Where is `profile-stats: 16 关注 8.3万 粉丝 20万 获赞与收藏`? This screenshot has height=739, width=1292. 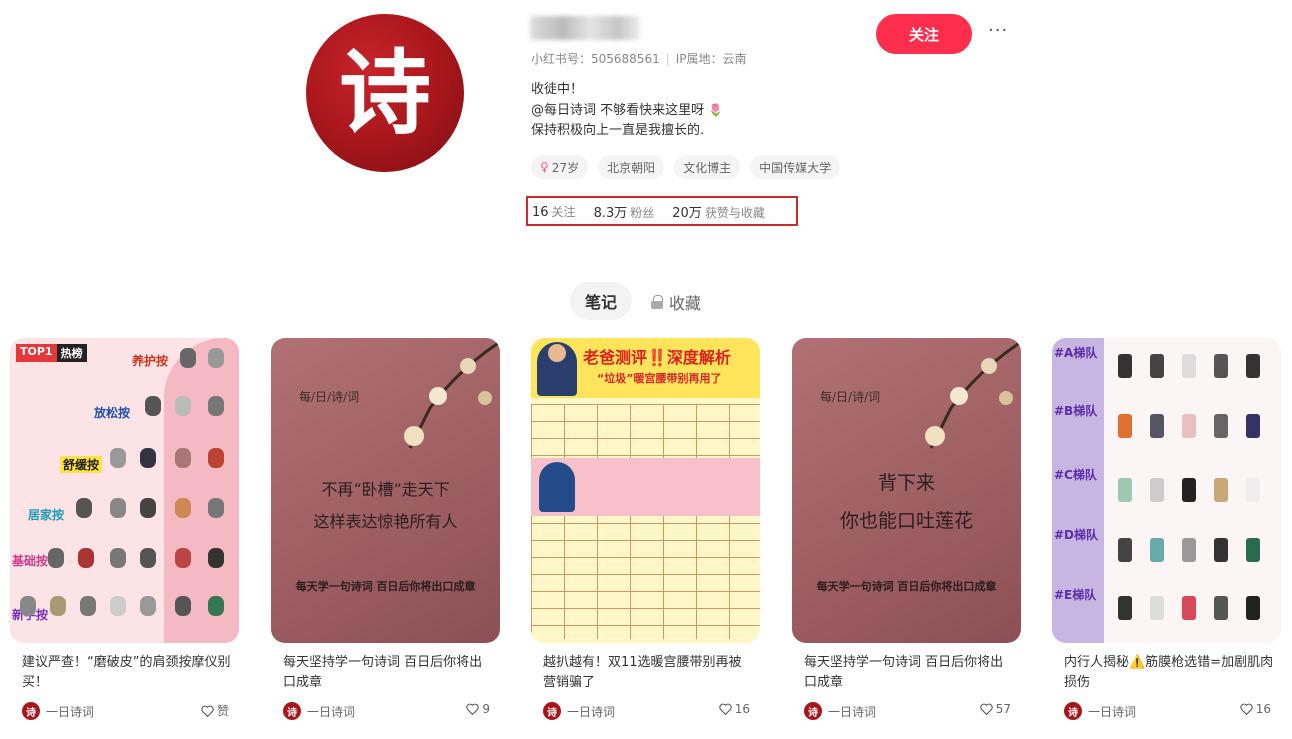
profile-stats: 16 关注 8.3万 粉丝 20万 获赞与收藏 is located at coordinates (662, 211).